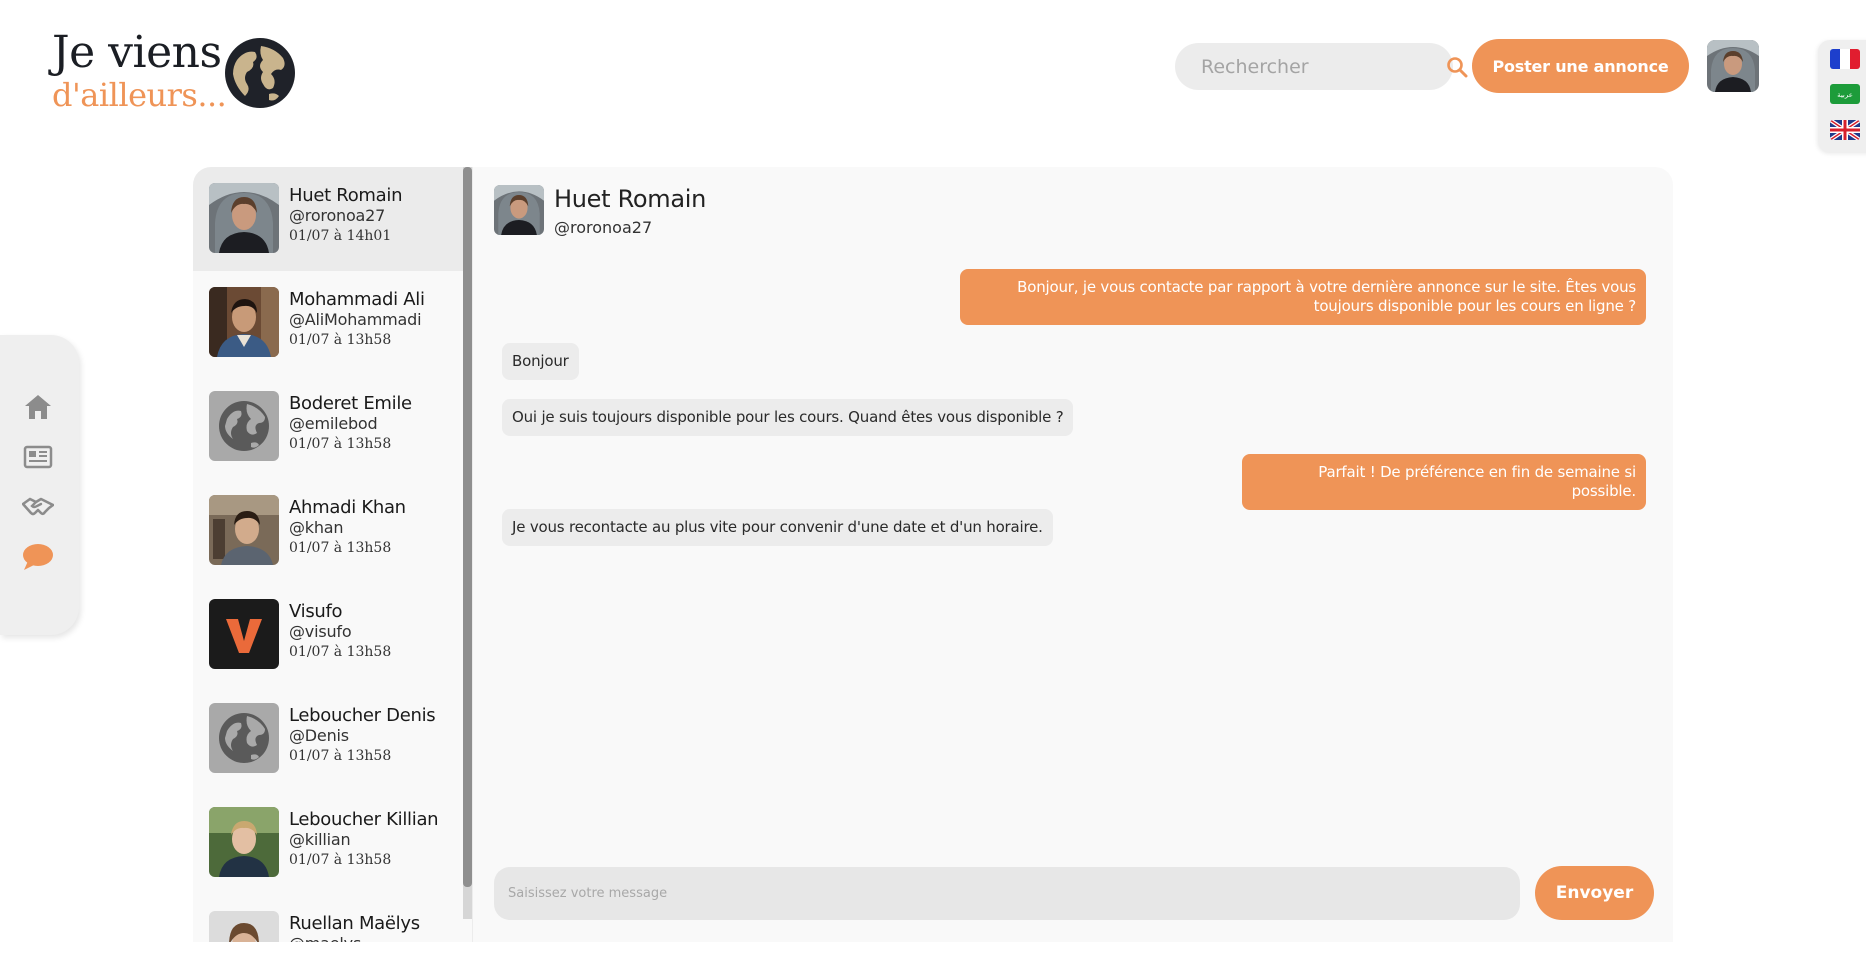 The width and height of the screenshot is (1866, 967). Describe the element at coordinates (346, 195) in the screenshot. I see `contact-name: Huet Romain` at that location.